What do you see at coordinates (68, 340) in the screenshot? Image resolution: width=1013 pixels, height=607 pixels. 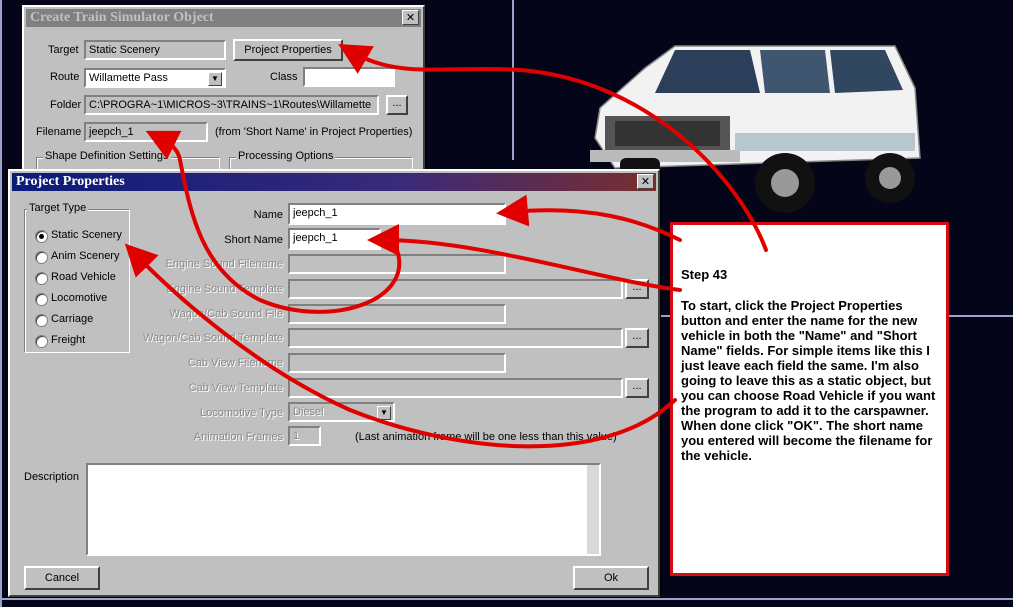 I see `radio-label: Freight` at bounding box center [68, 340].